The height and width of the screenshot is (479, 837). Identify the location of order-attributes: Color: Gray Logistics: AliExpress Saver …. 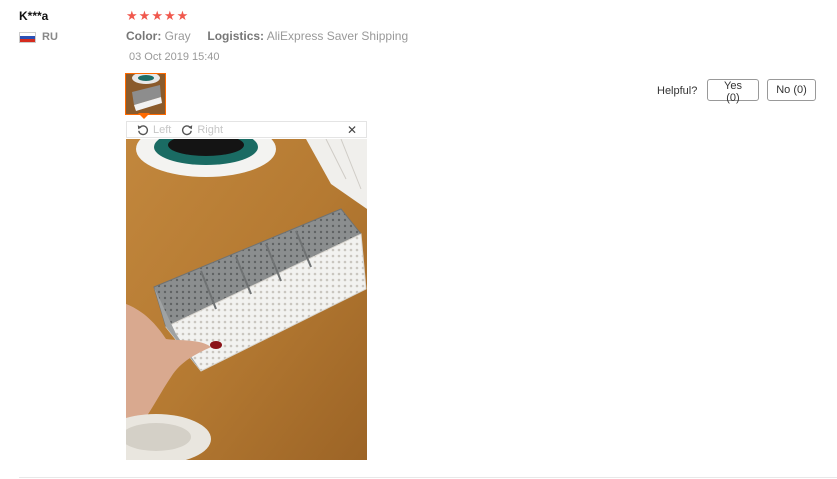
(267, 36).